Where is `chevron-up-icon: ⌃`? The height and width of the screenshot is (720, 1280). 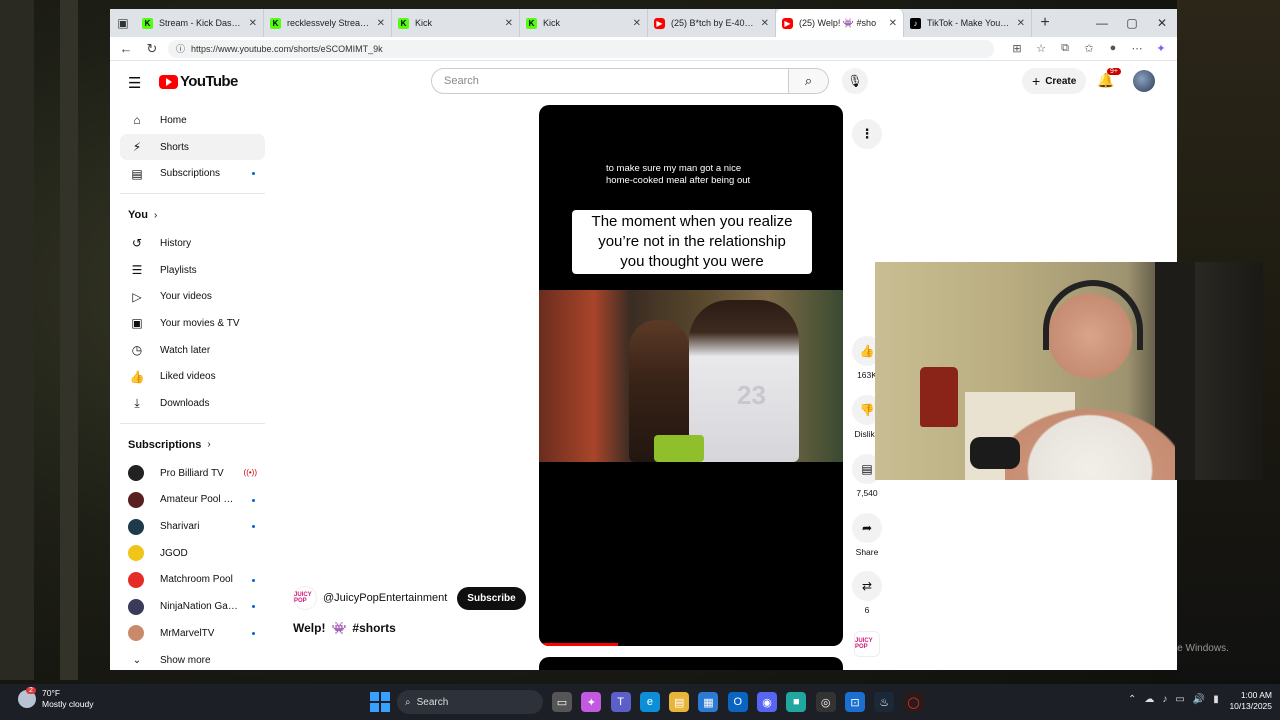 chevron-up-icon: ⌃ is located at coordinates (1132, 699).